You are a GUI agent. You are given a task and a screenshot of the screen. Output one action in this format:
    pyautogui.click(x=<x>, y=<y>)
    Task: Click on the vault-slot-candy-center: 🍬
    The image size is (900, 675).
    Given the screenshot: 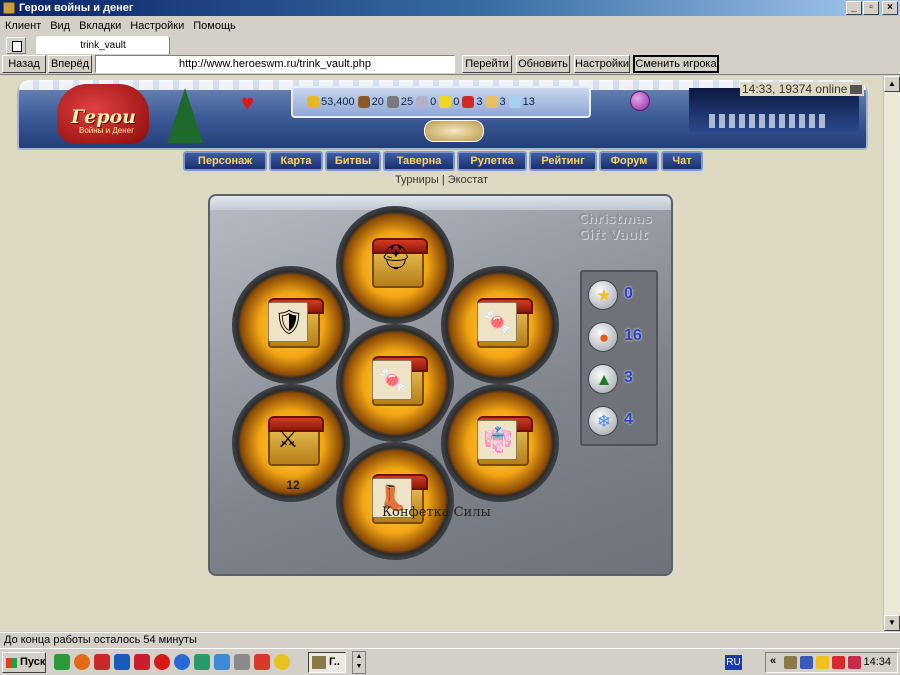 What is the action you would take?
    pyautogui.click(x=395, y=383)
    